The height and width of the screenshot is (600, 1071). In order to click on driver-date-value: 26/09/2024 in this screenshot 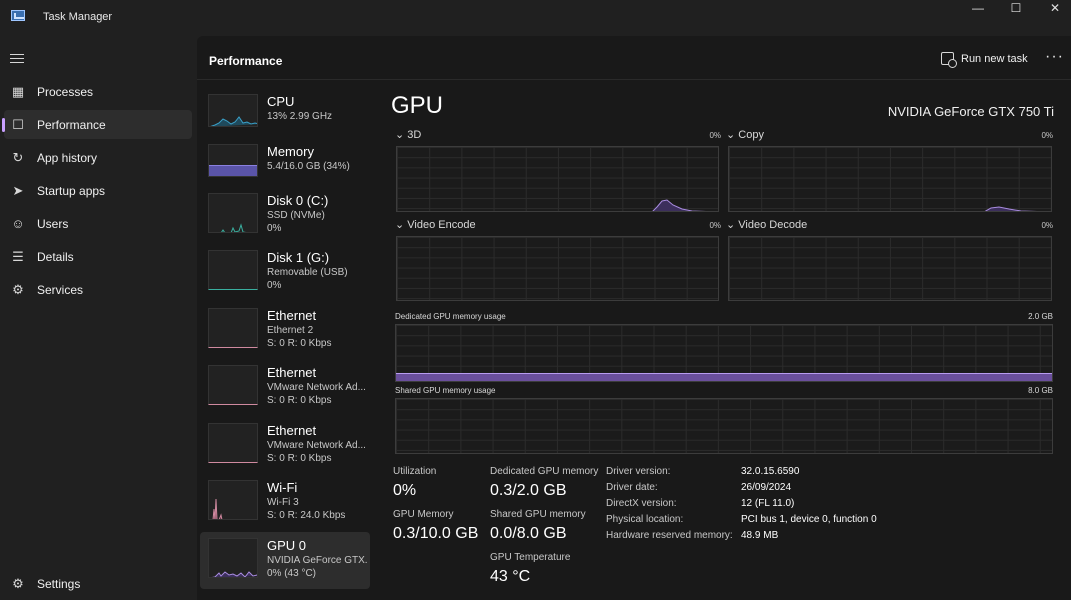, I will do `click(766, 487)`.